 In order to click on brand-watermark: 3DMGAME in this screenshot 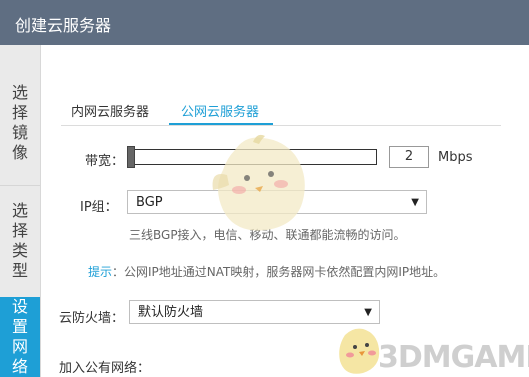, I will do `click(453, 357)`.